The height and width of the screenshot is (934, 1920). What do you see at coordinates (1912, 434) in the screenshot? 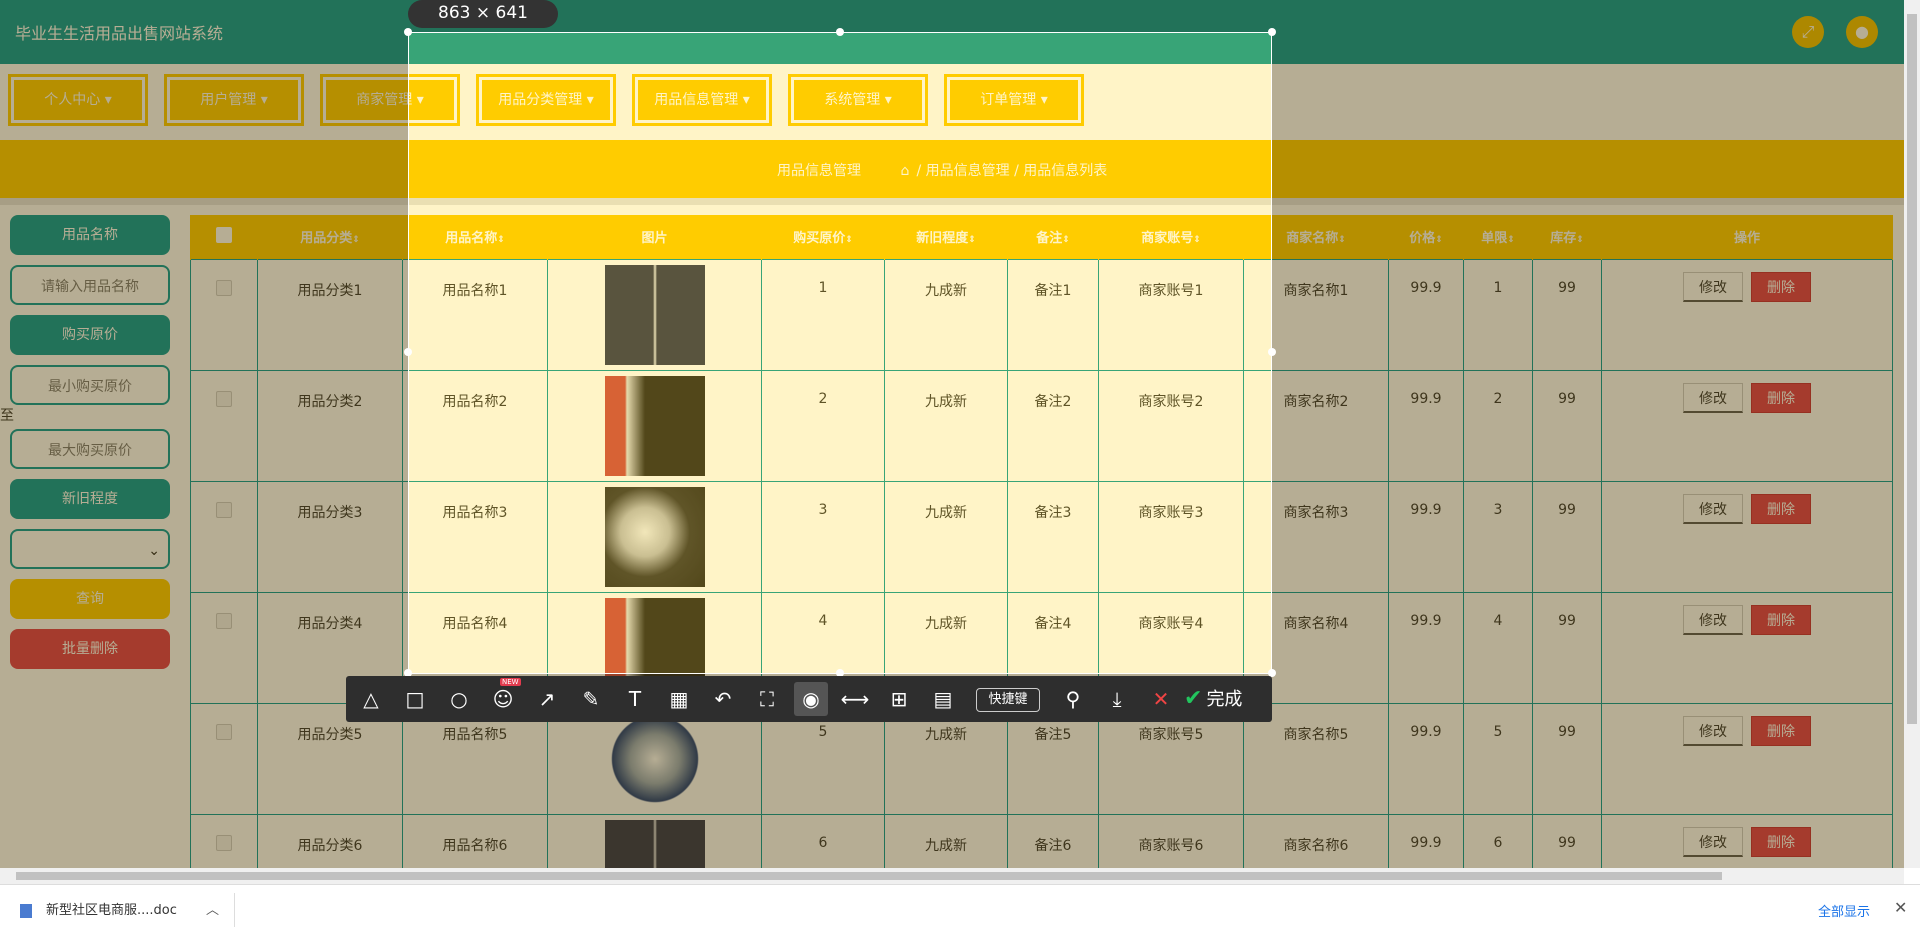
I see `vertical-scrollbar` at bounding box center [1912, 434].